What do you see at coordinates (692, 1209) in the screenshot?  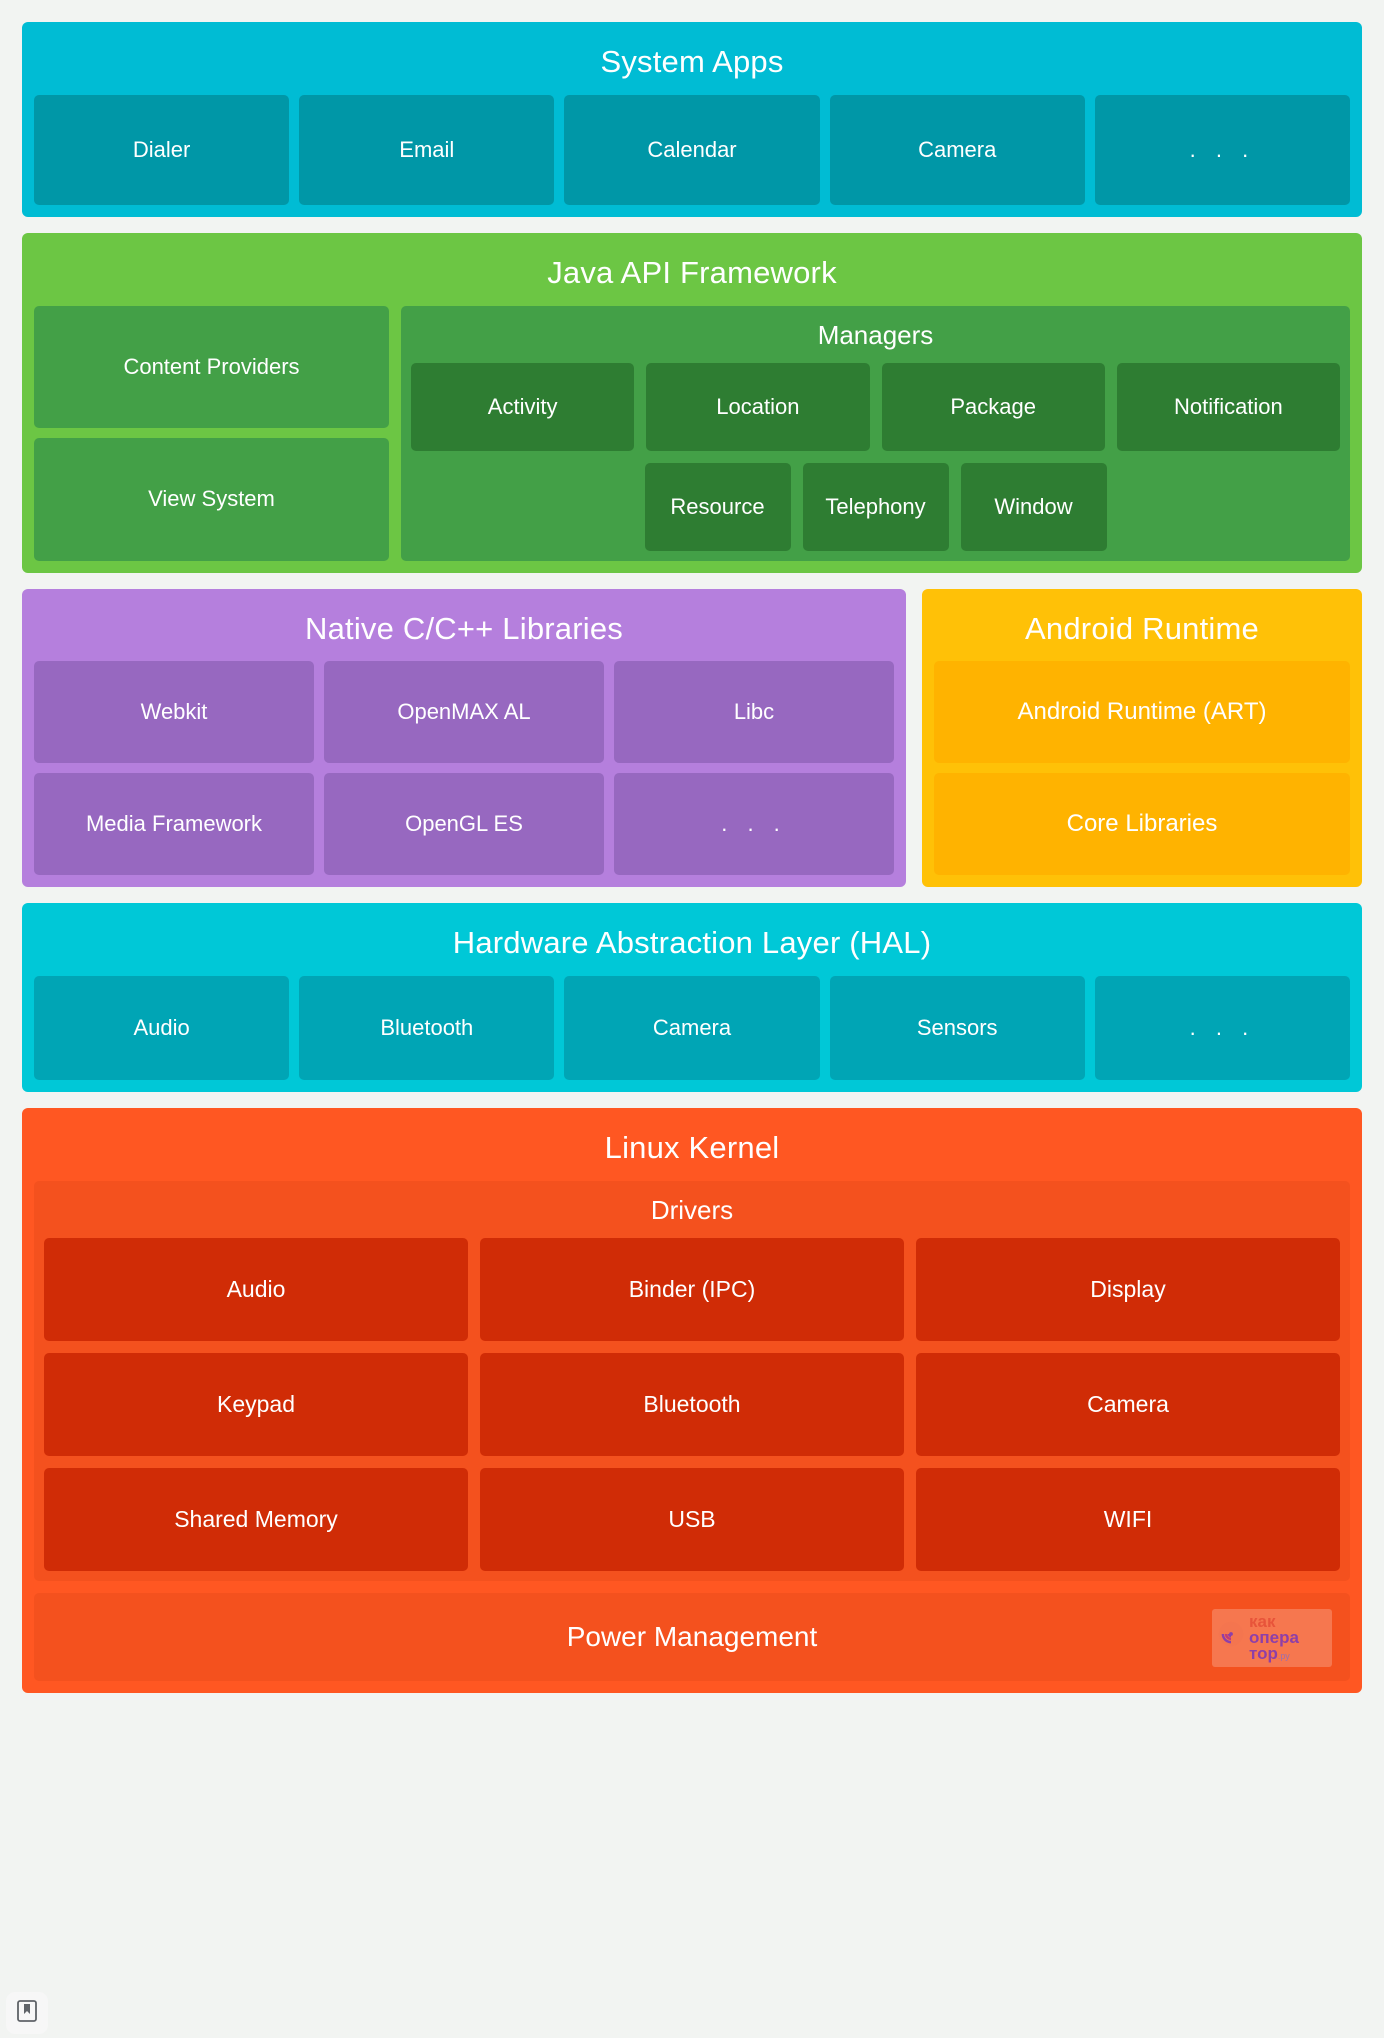 I see `drivers-title: Drivers` at bounding box center [692, 1209].